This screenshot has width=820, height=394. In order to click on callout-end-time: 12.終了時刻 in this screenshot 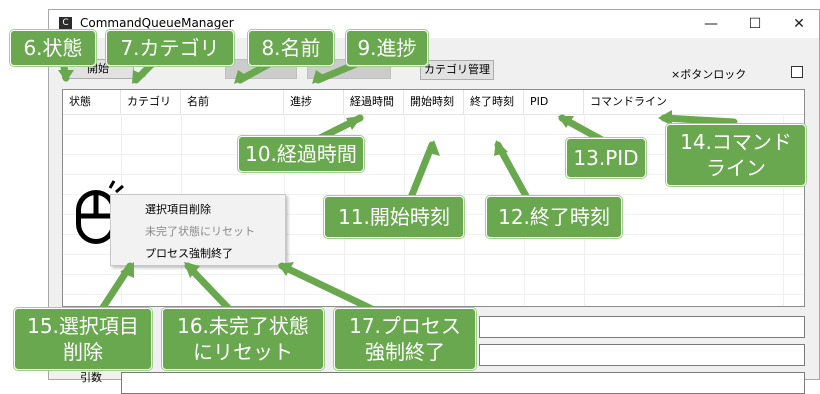, I will do `click(554, 217)`.